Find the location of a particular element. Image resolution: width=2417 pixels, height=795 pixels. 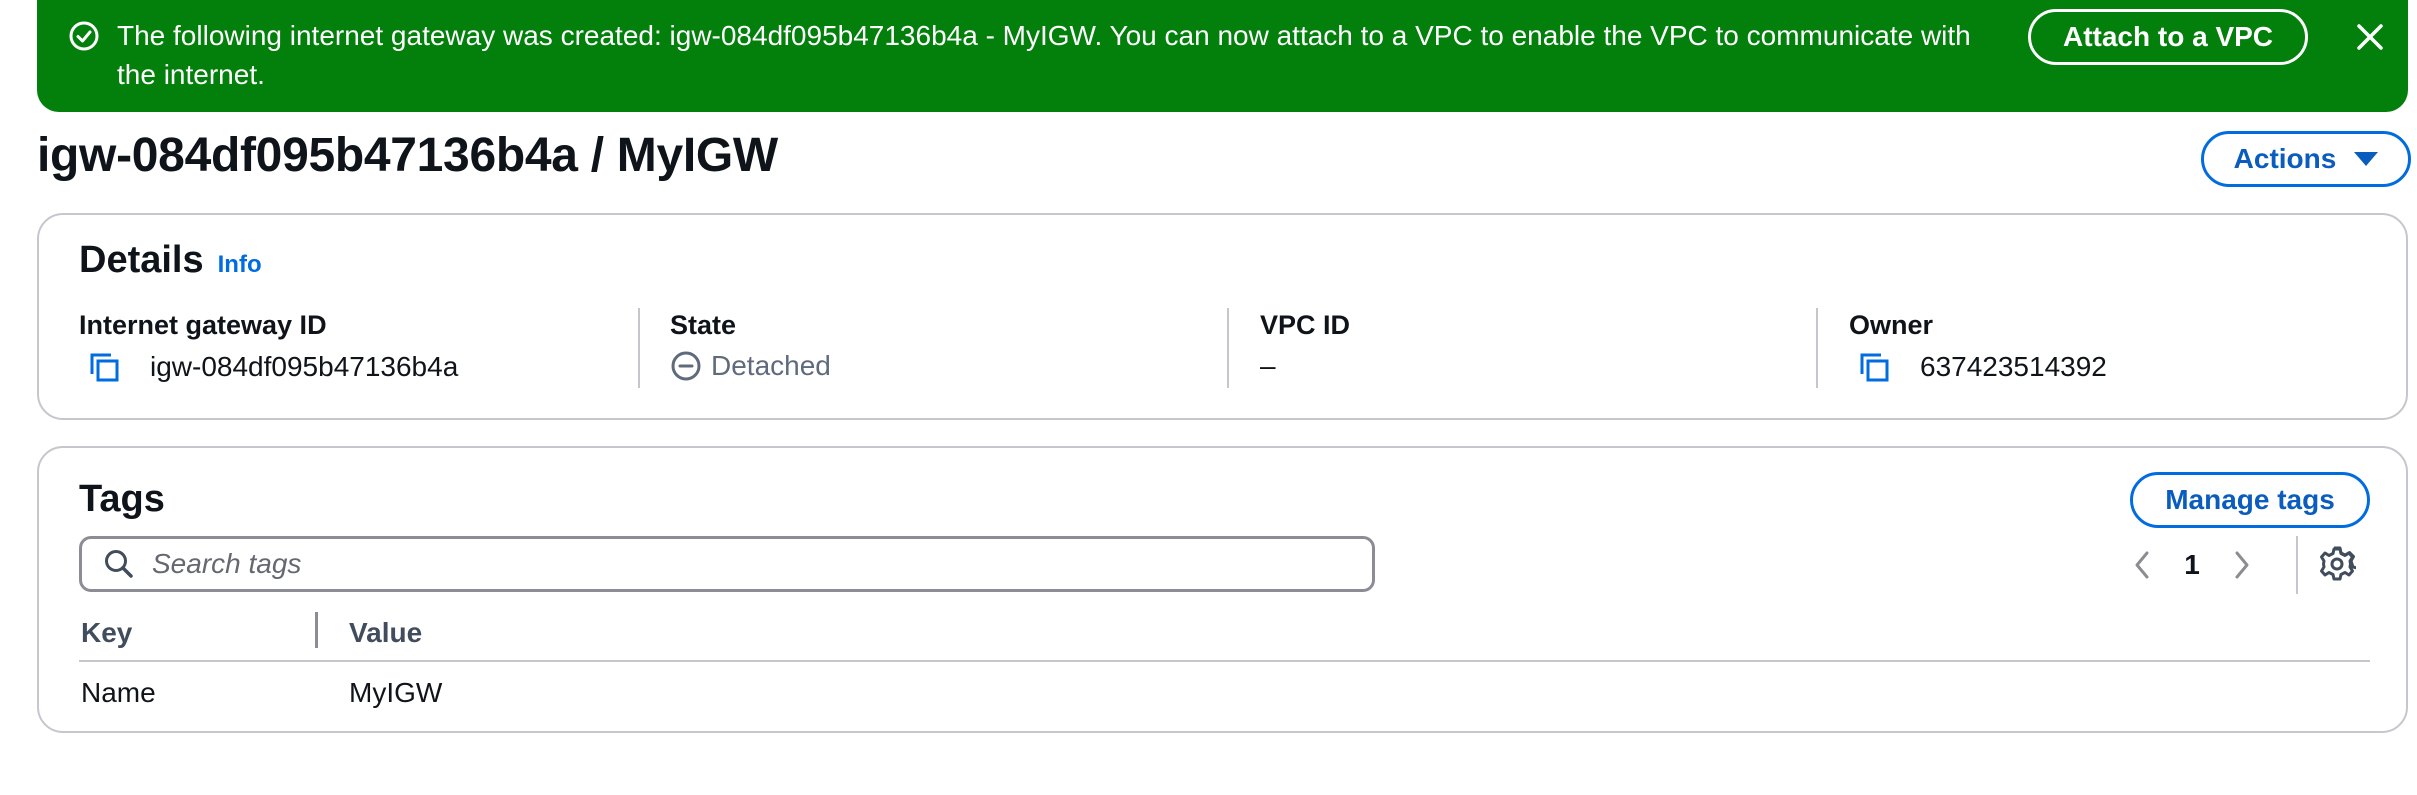

actions-label: Actions is located at coordinates (2285, 158).